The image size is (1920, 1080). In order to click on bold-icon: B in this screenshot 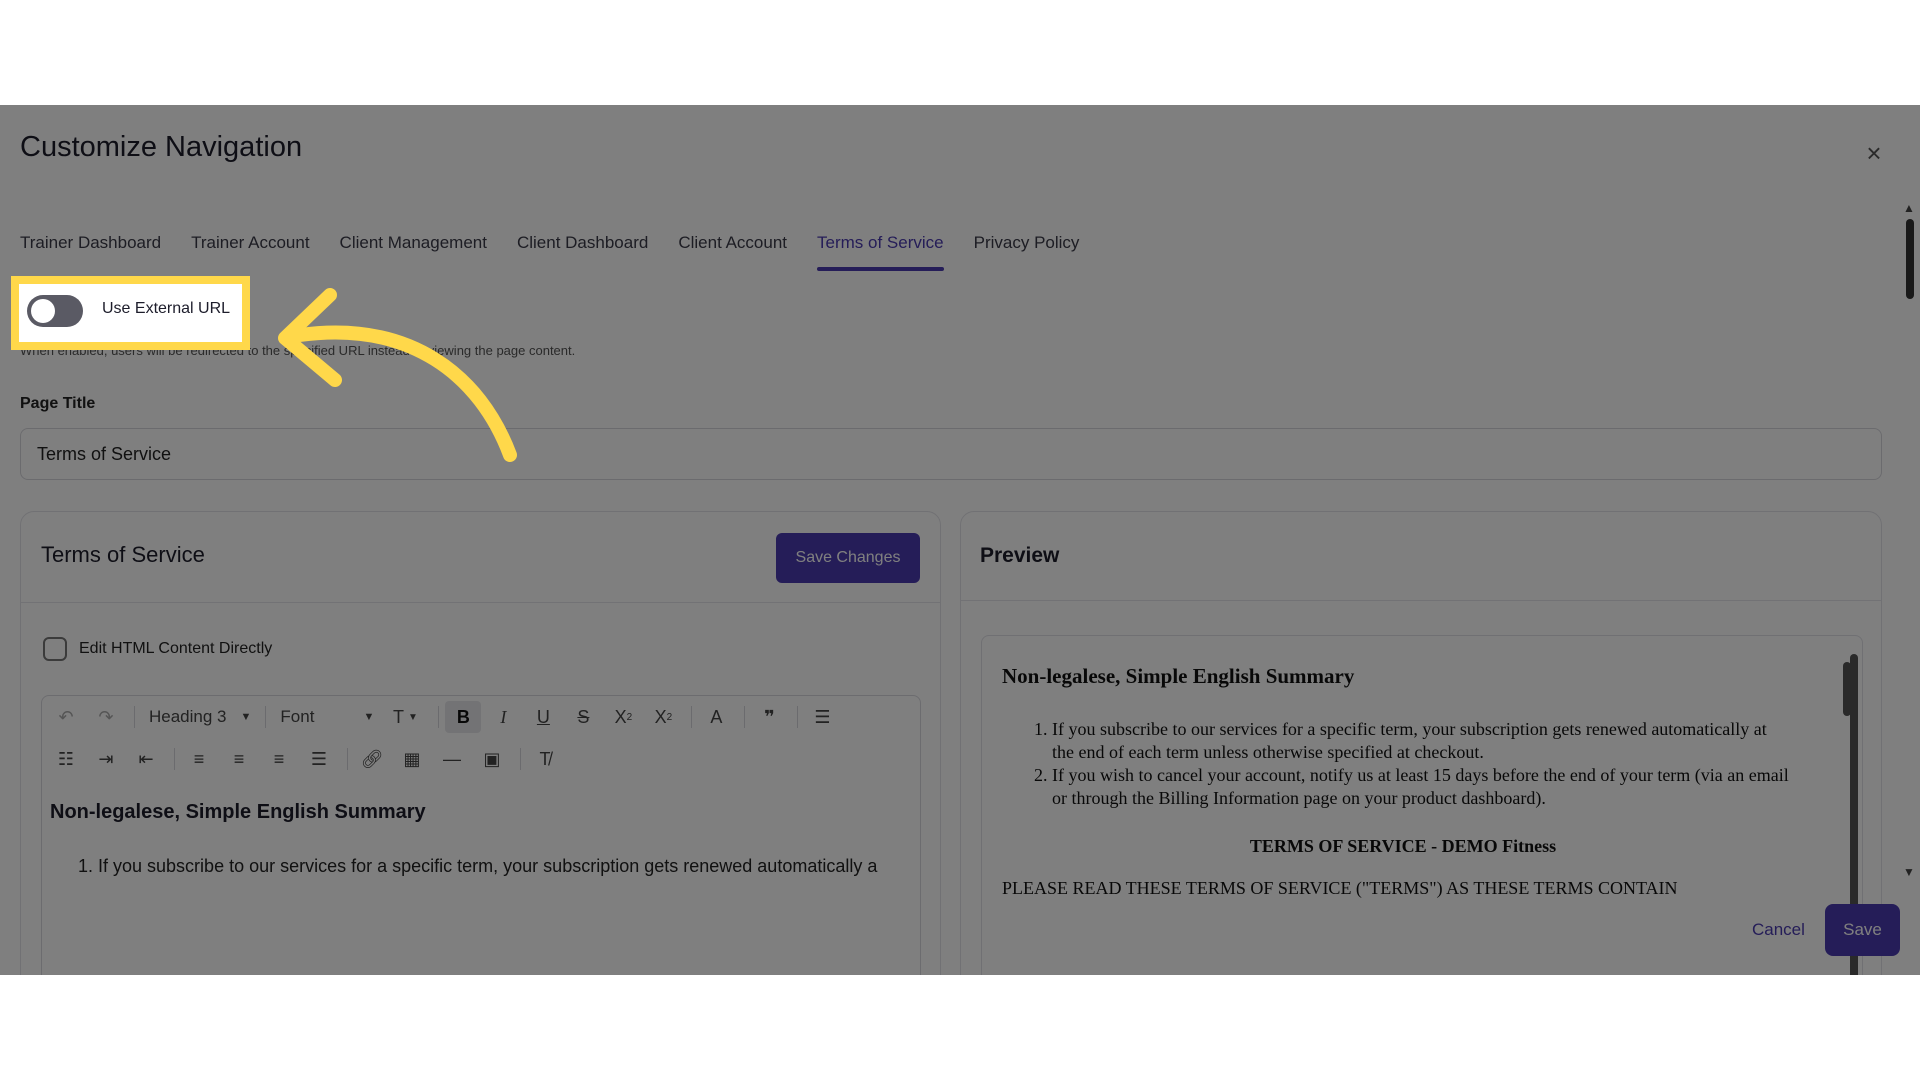, I will do `click(463, 717)`.